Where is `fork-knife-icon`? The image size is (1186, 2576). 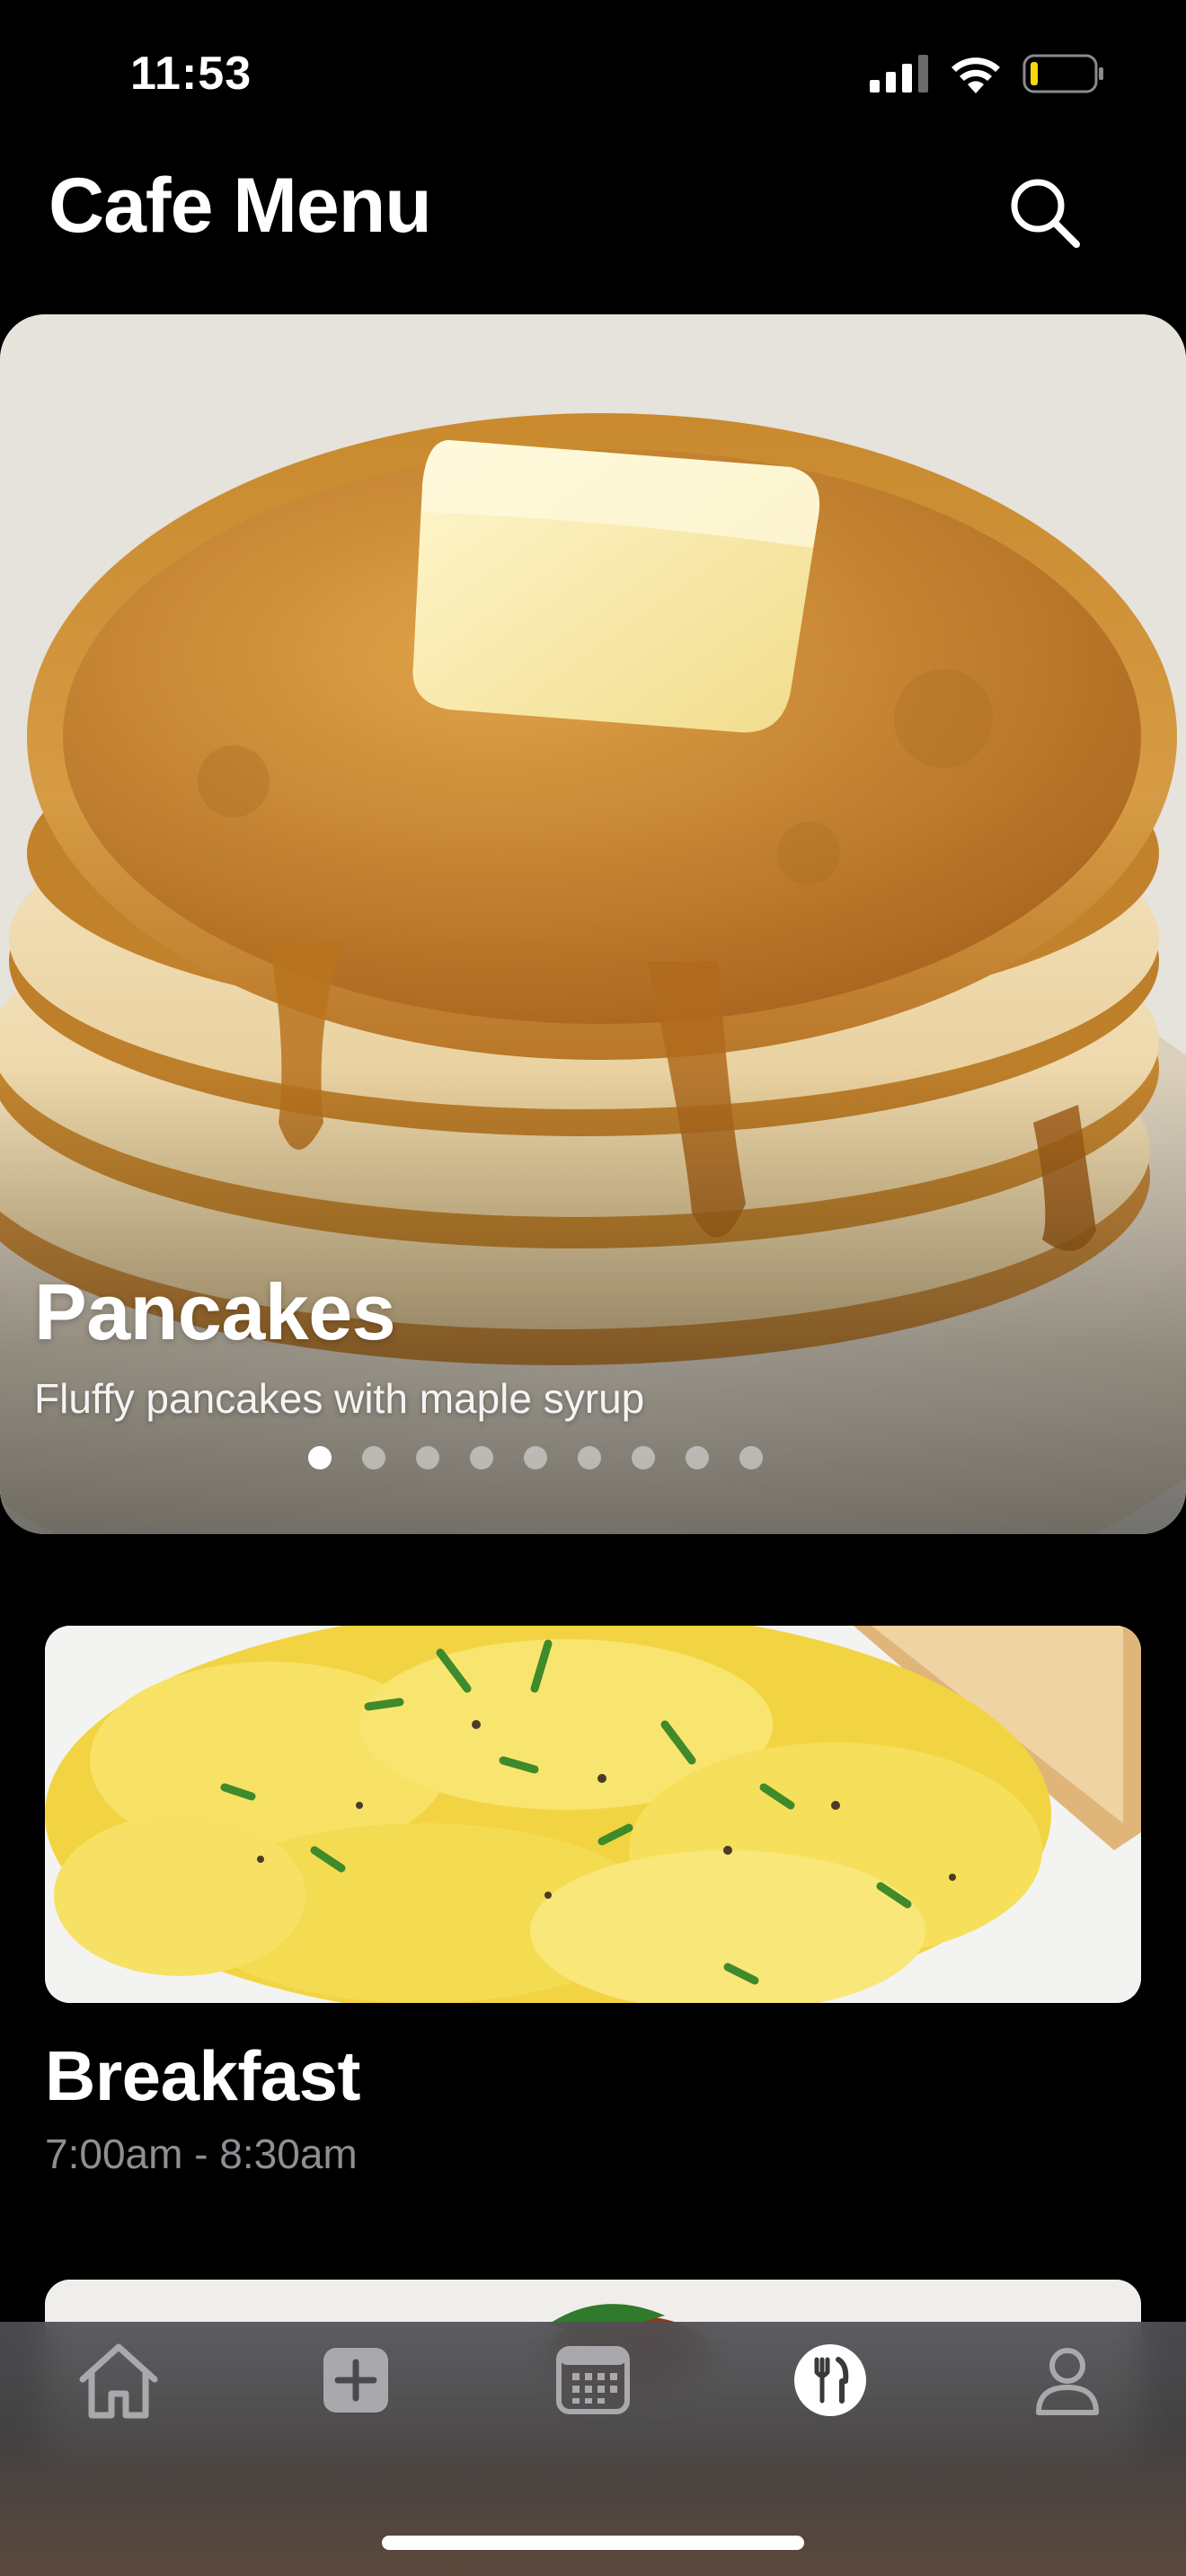 fork-knife-icon is located at coordinates (830, 2380).